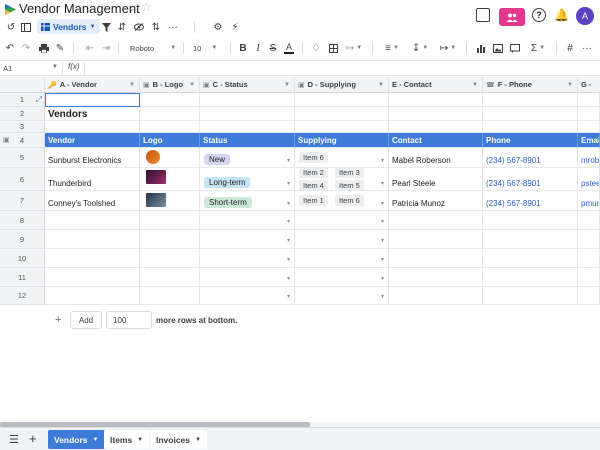 This screenshot has width=600, height=450. Describe the element at coordinates (342, 68) in the screenshot. I see `formula-input` at that location.